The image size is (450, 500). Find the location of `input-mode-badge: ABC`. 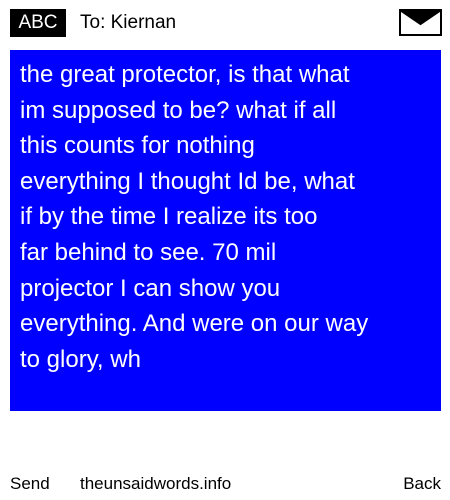

input-mode-badge: ABC is located at coordinates (38, 23).